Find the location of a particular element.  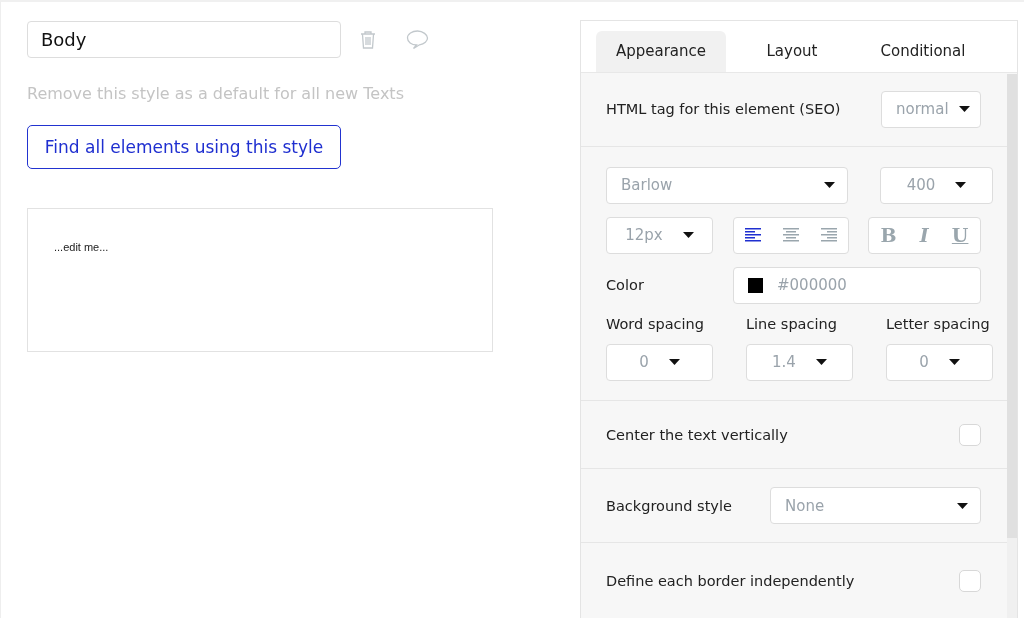

align-left-icon is located at coordinates (752, 235).